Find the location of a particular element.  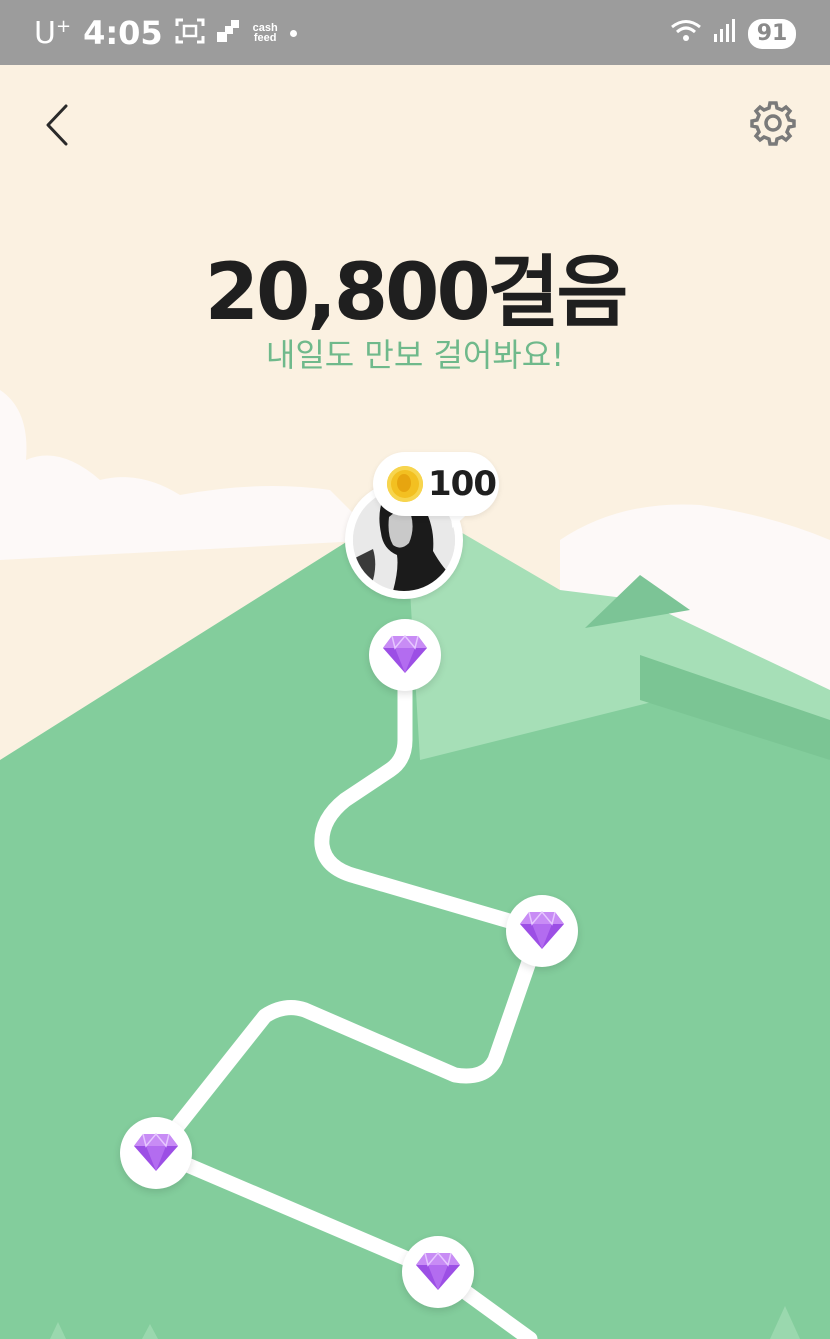

chevron-left-icon is located at coordinates (57, 125).